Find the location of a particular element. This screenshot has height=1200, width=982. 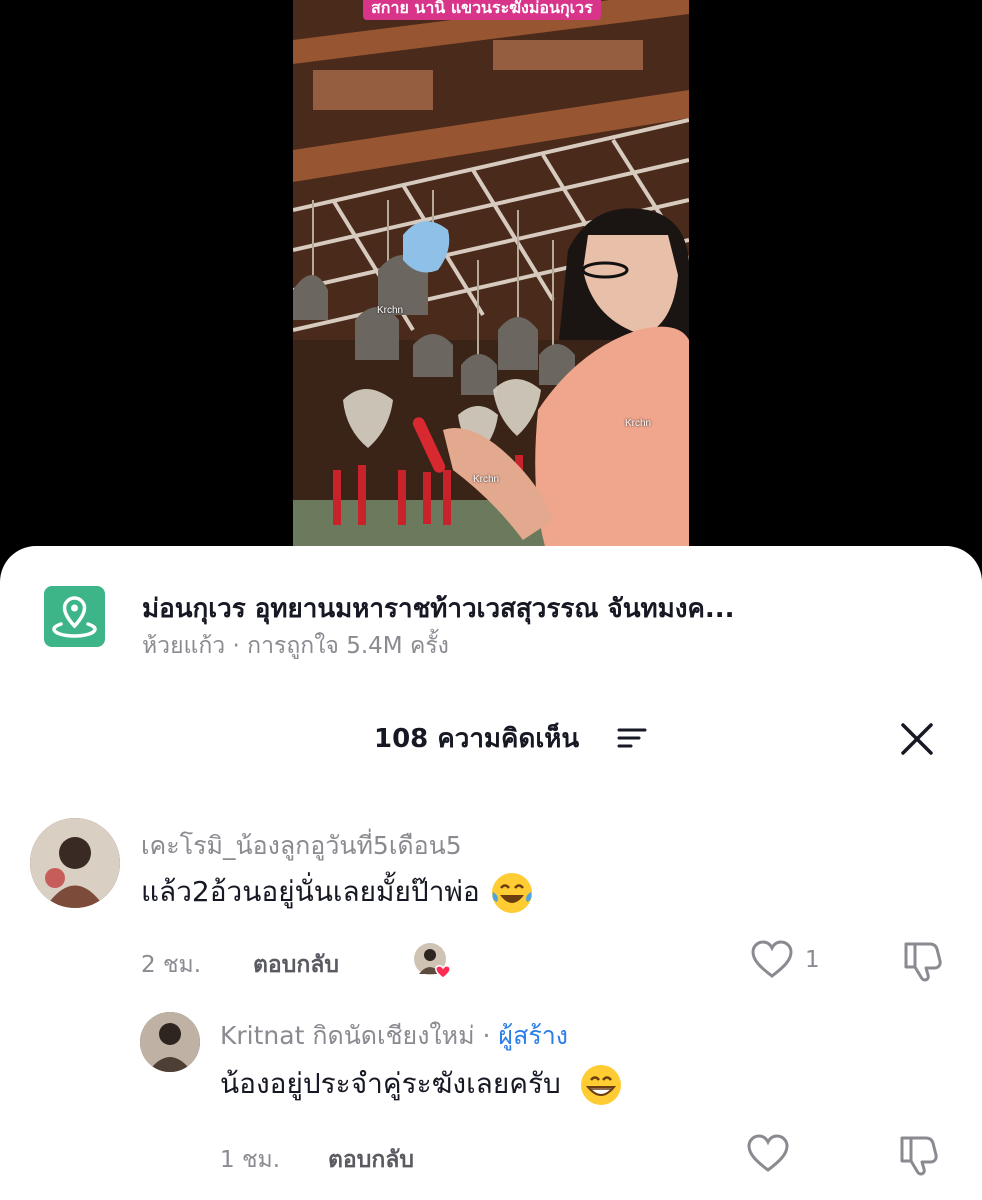

comment-time: 2 ชม. is located at coordinates (171, 965).